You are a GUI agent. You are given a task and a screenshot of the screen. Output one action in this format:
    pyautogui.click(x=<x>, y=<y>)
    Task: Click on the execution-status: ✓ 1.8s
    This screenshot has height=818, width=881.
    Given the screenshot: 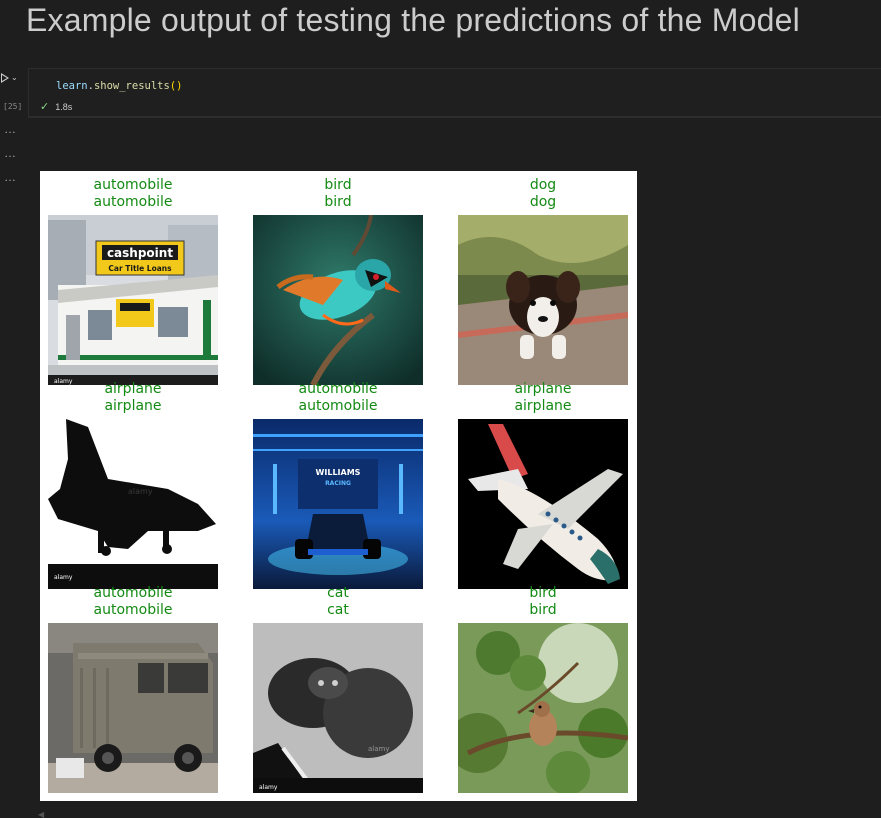 What is the action you would take?
    pyautogui.click(x=56, y=107)
    